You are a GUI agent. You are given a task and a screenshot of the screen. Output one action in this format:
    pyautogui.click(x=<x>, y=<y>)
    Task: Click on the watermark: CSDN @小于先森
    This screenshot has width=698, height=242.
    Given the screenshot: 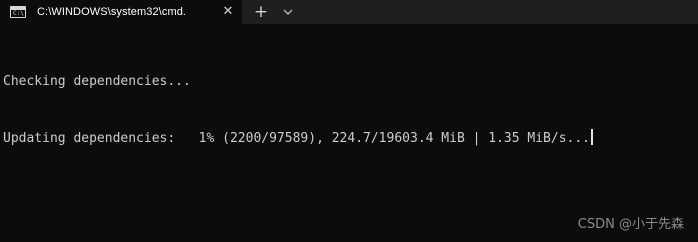 What is the action you would take?
    pyautogui.click(x=630, y=224)
    